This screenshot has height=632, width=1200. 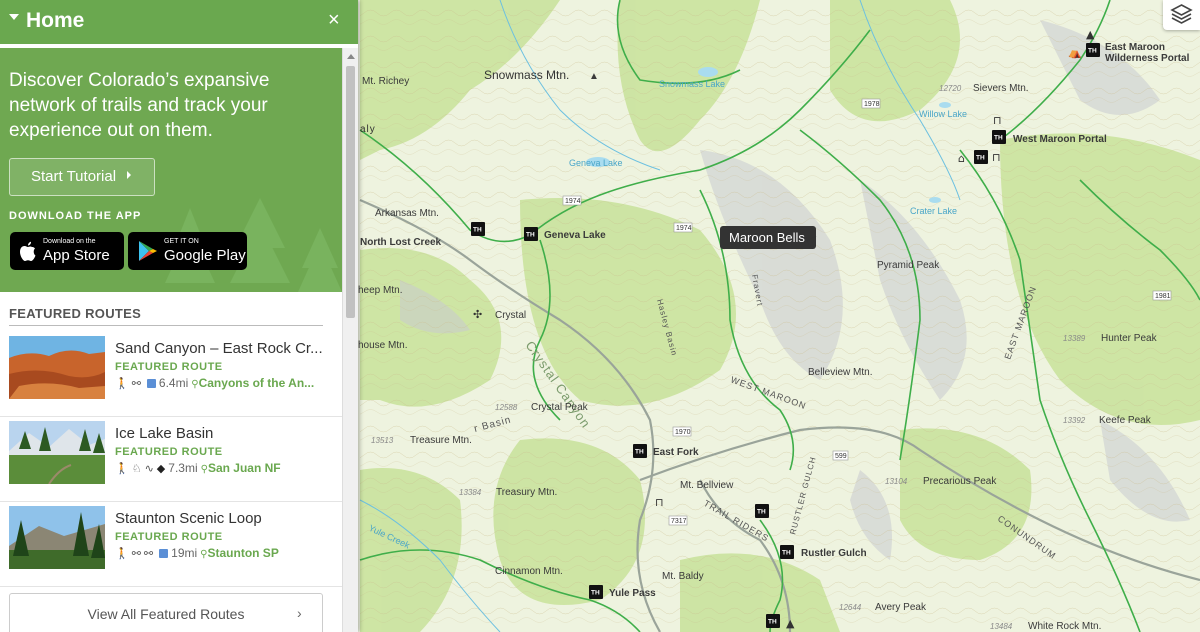 I want to click on elevation-label: 12588, so click(x=506, y=407).